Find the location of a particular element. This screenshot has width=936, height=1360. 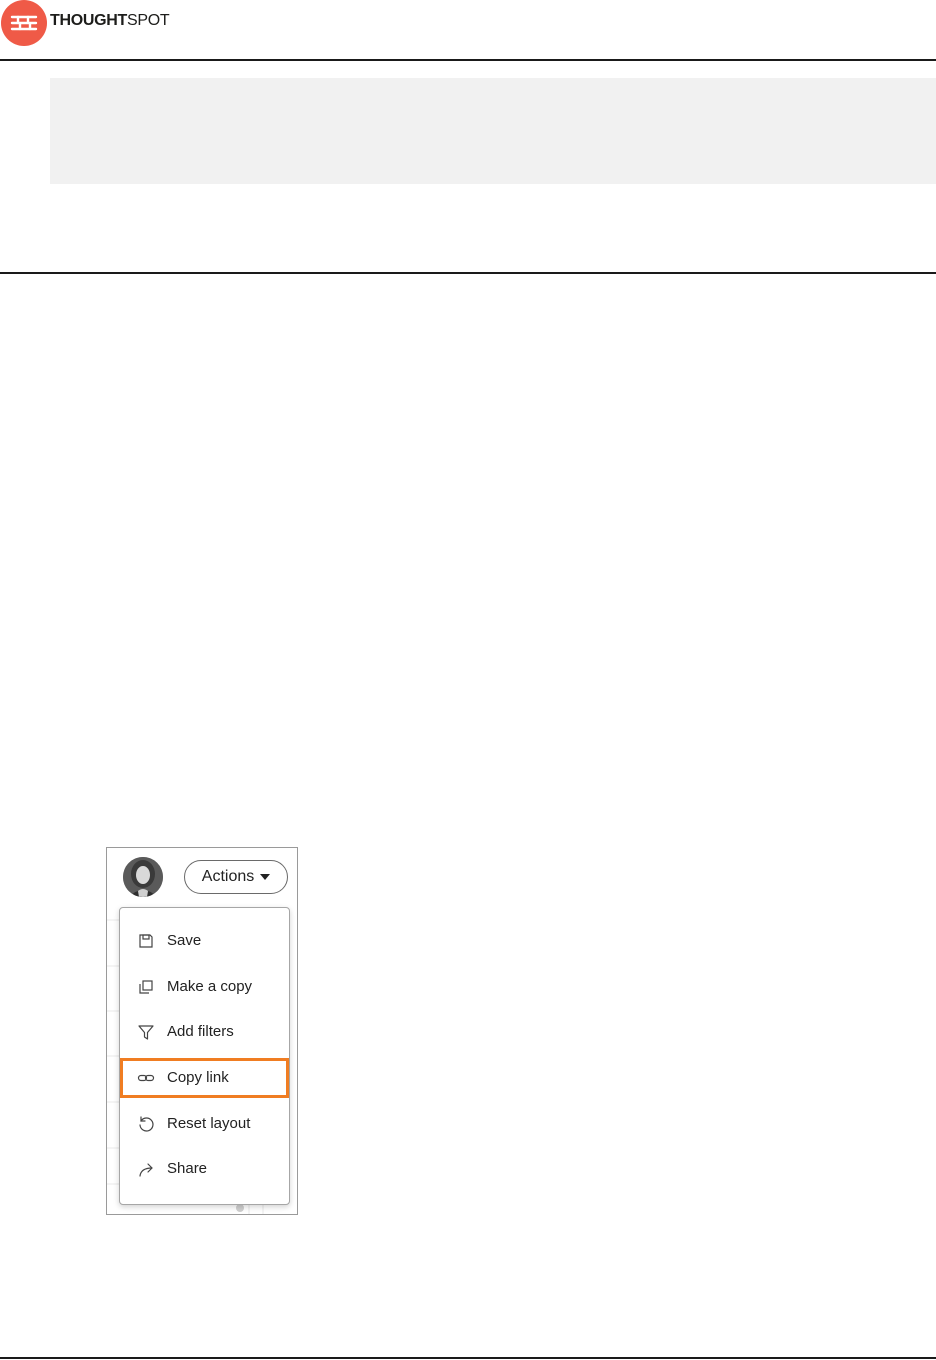

menu-item-save: Save is located at coordinates (204, 941).